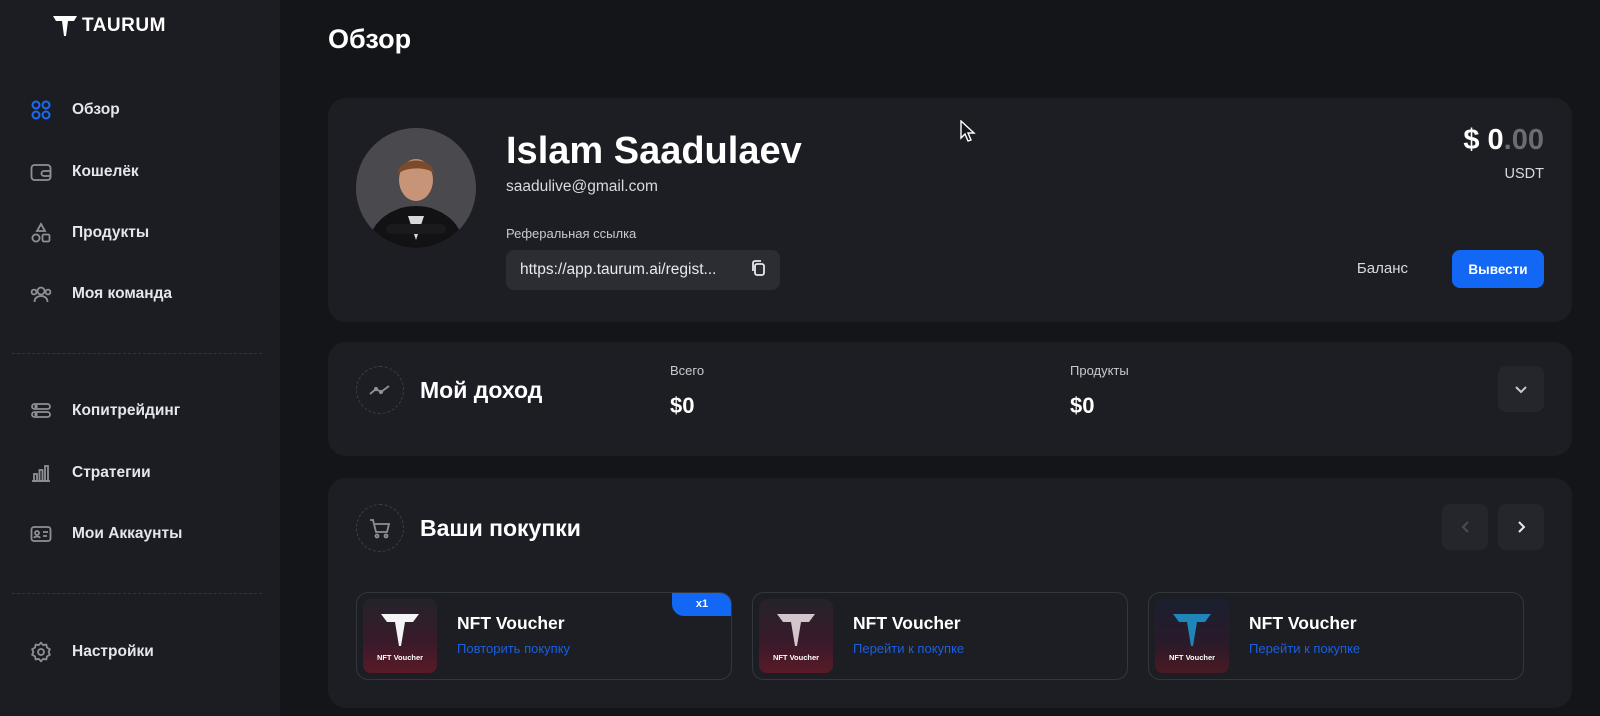  What do you see at coordinates (41, 411) in the screenshot?
I see `copytrading-icon` at bounding box center [41, 411].